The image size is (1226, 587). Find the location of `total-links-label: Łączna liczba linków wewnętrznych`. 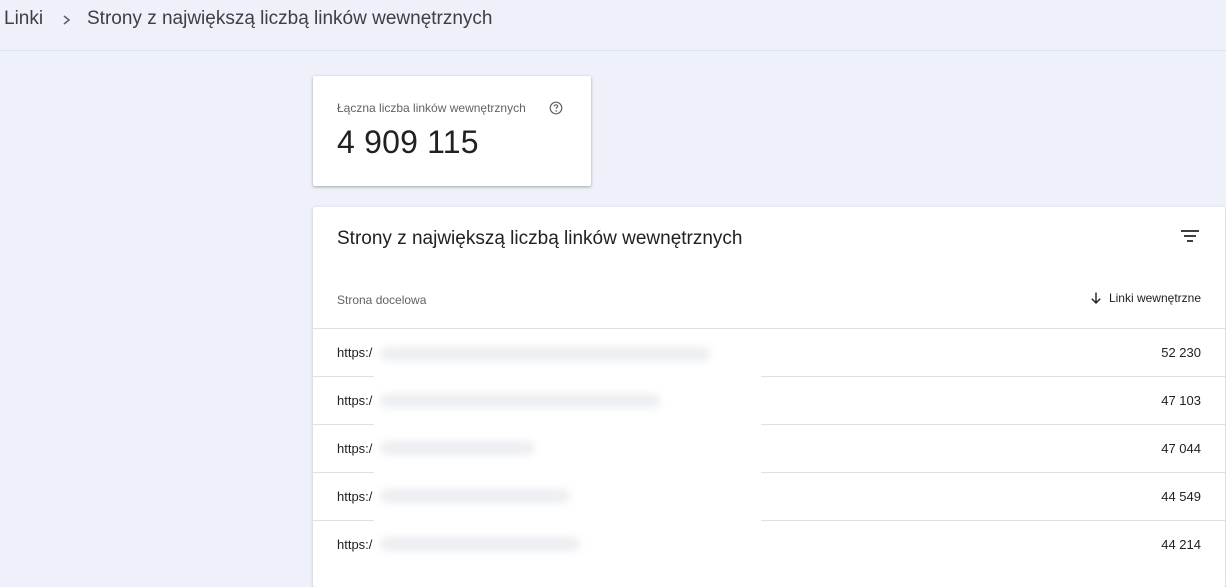

total-links-label: Łączna liczba linków wewnętrznych is located at coordinates (431, 108).